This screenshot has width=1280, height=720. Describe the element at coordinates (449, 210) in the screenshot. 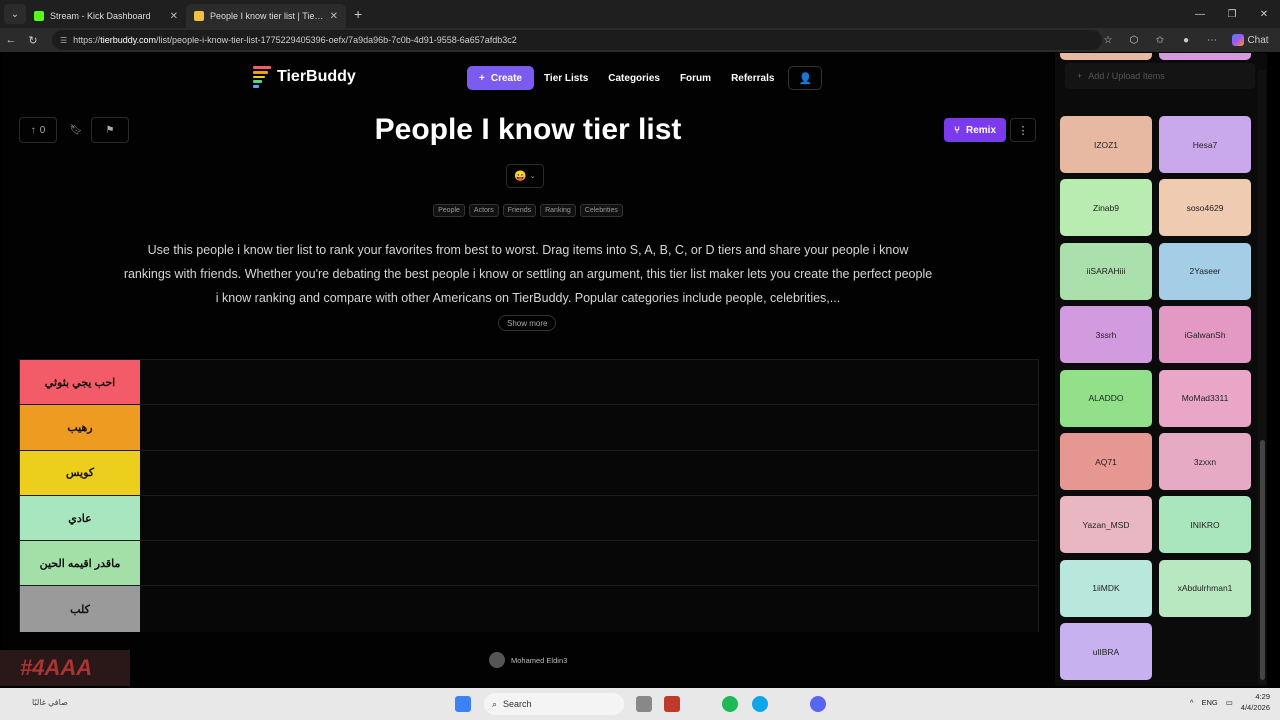

I see `tag: People` at that location.